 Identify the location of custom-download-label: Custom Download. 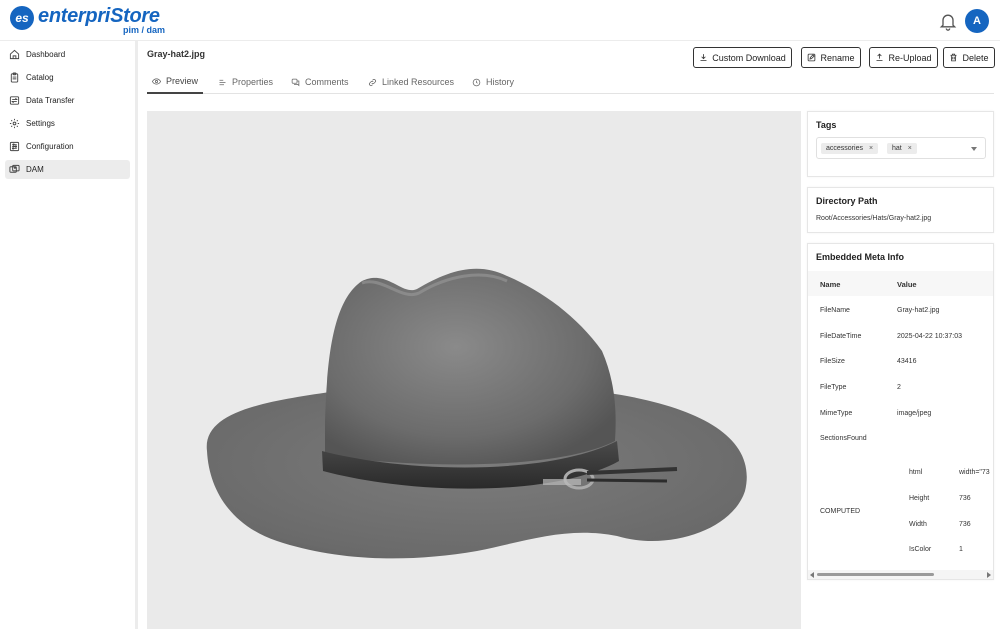
(749, 57).